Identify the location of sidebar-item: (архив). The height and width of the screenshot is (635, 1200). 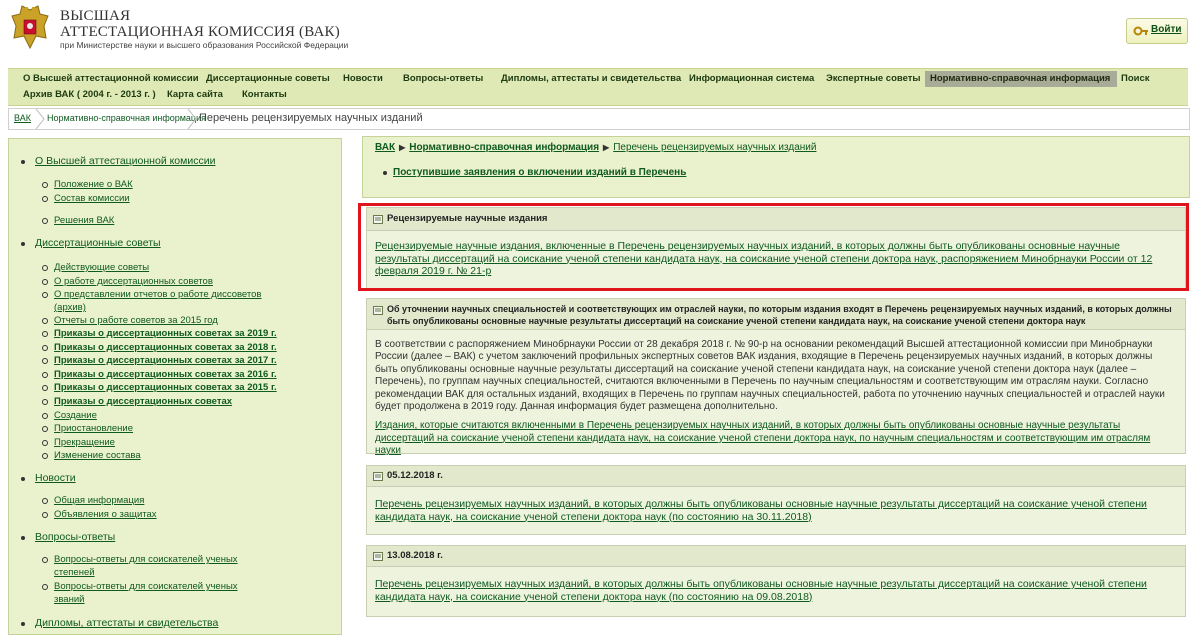
(70, 307).